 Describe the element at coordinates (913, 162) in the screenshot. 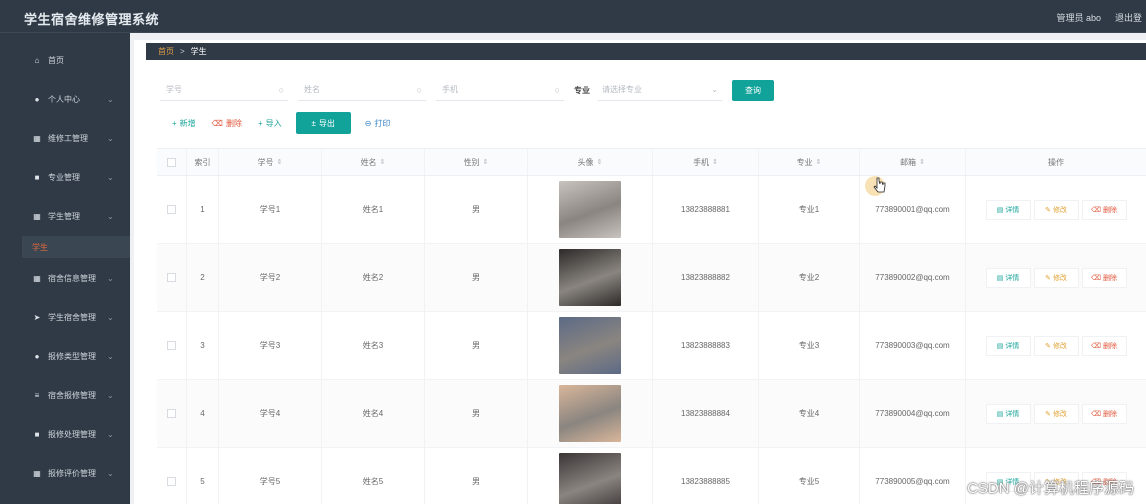

I see `header-email: 邮箱 ⇕` at that location.